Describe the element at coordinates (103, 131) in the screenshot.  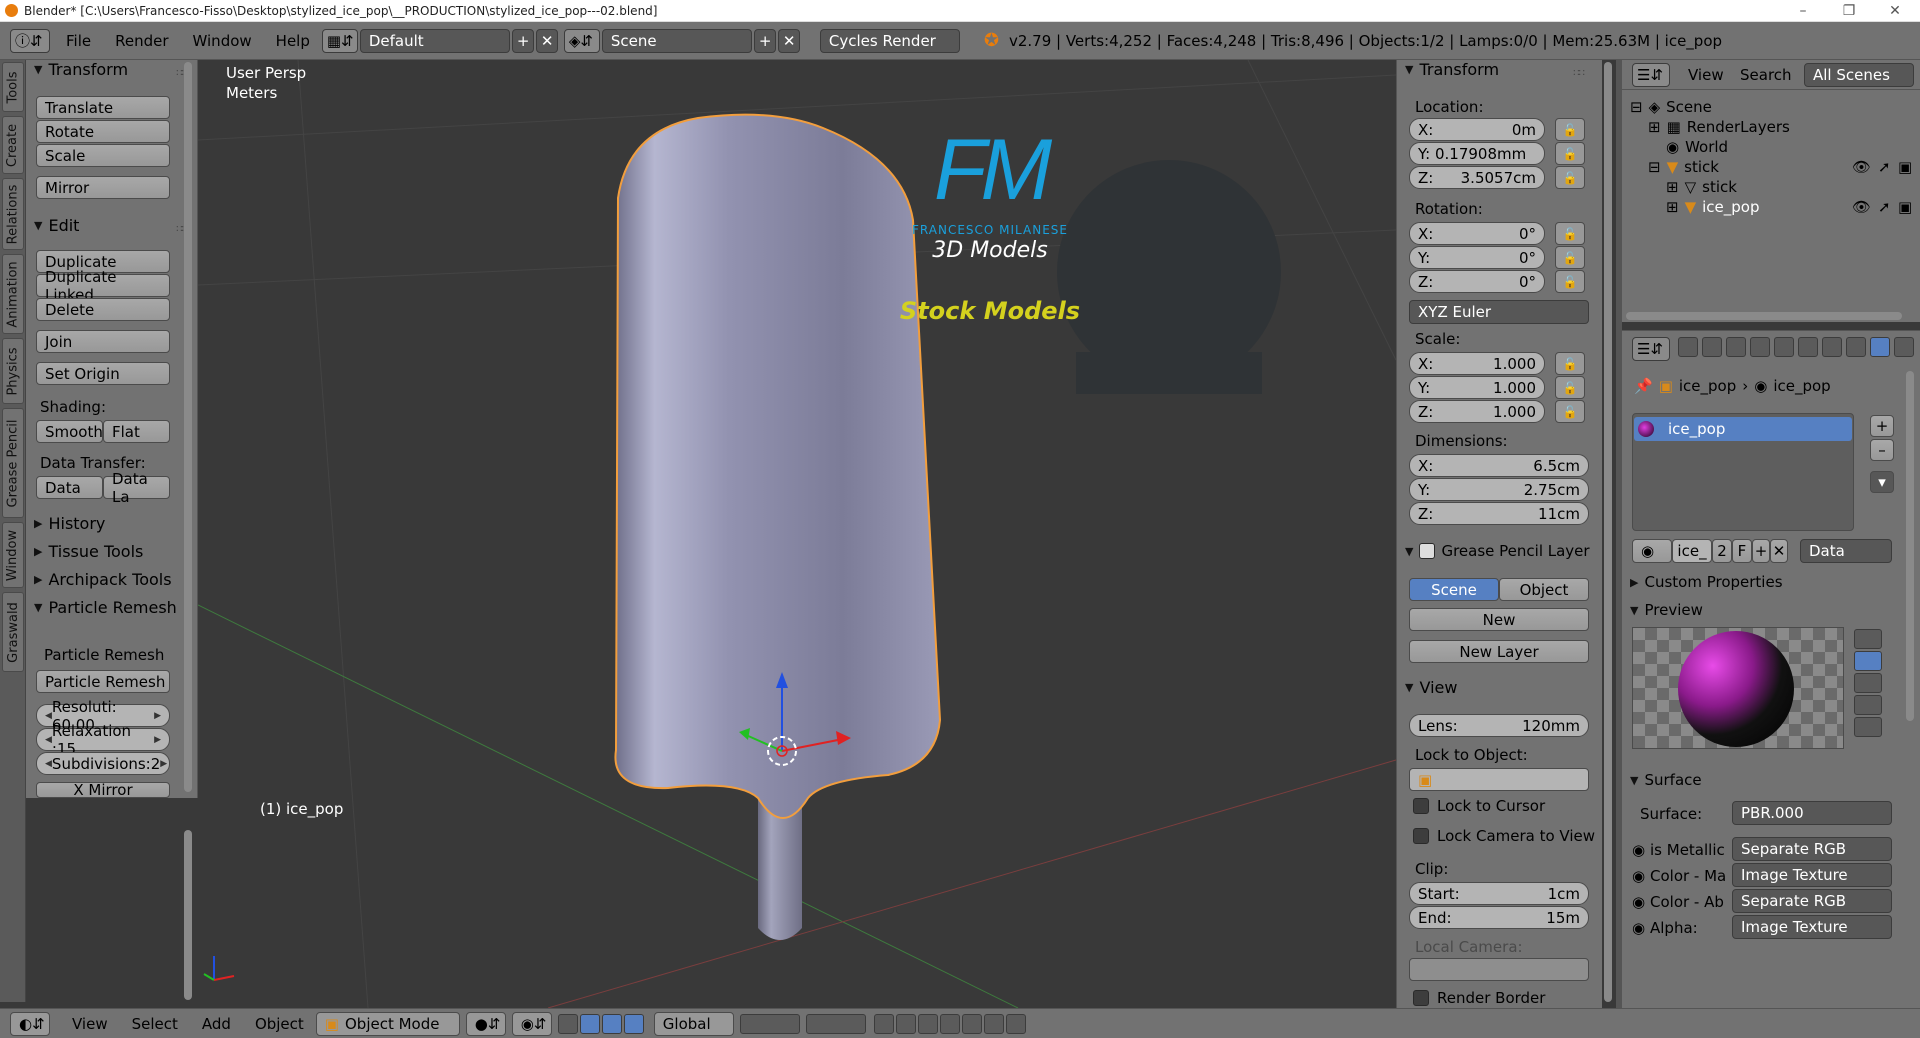
I see `rotate-button: Rotate` at that location.